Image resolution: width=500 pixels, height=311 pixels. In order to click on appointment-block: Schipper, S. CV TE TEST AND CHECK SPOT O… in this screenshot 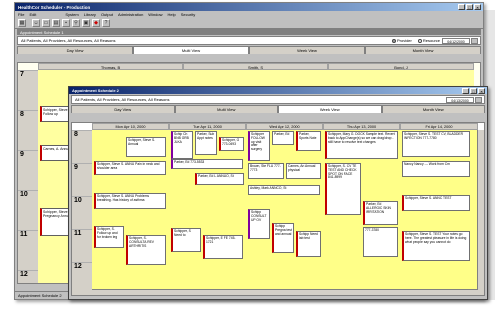, I will do `click(343, 189)`.